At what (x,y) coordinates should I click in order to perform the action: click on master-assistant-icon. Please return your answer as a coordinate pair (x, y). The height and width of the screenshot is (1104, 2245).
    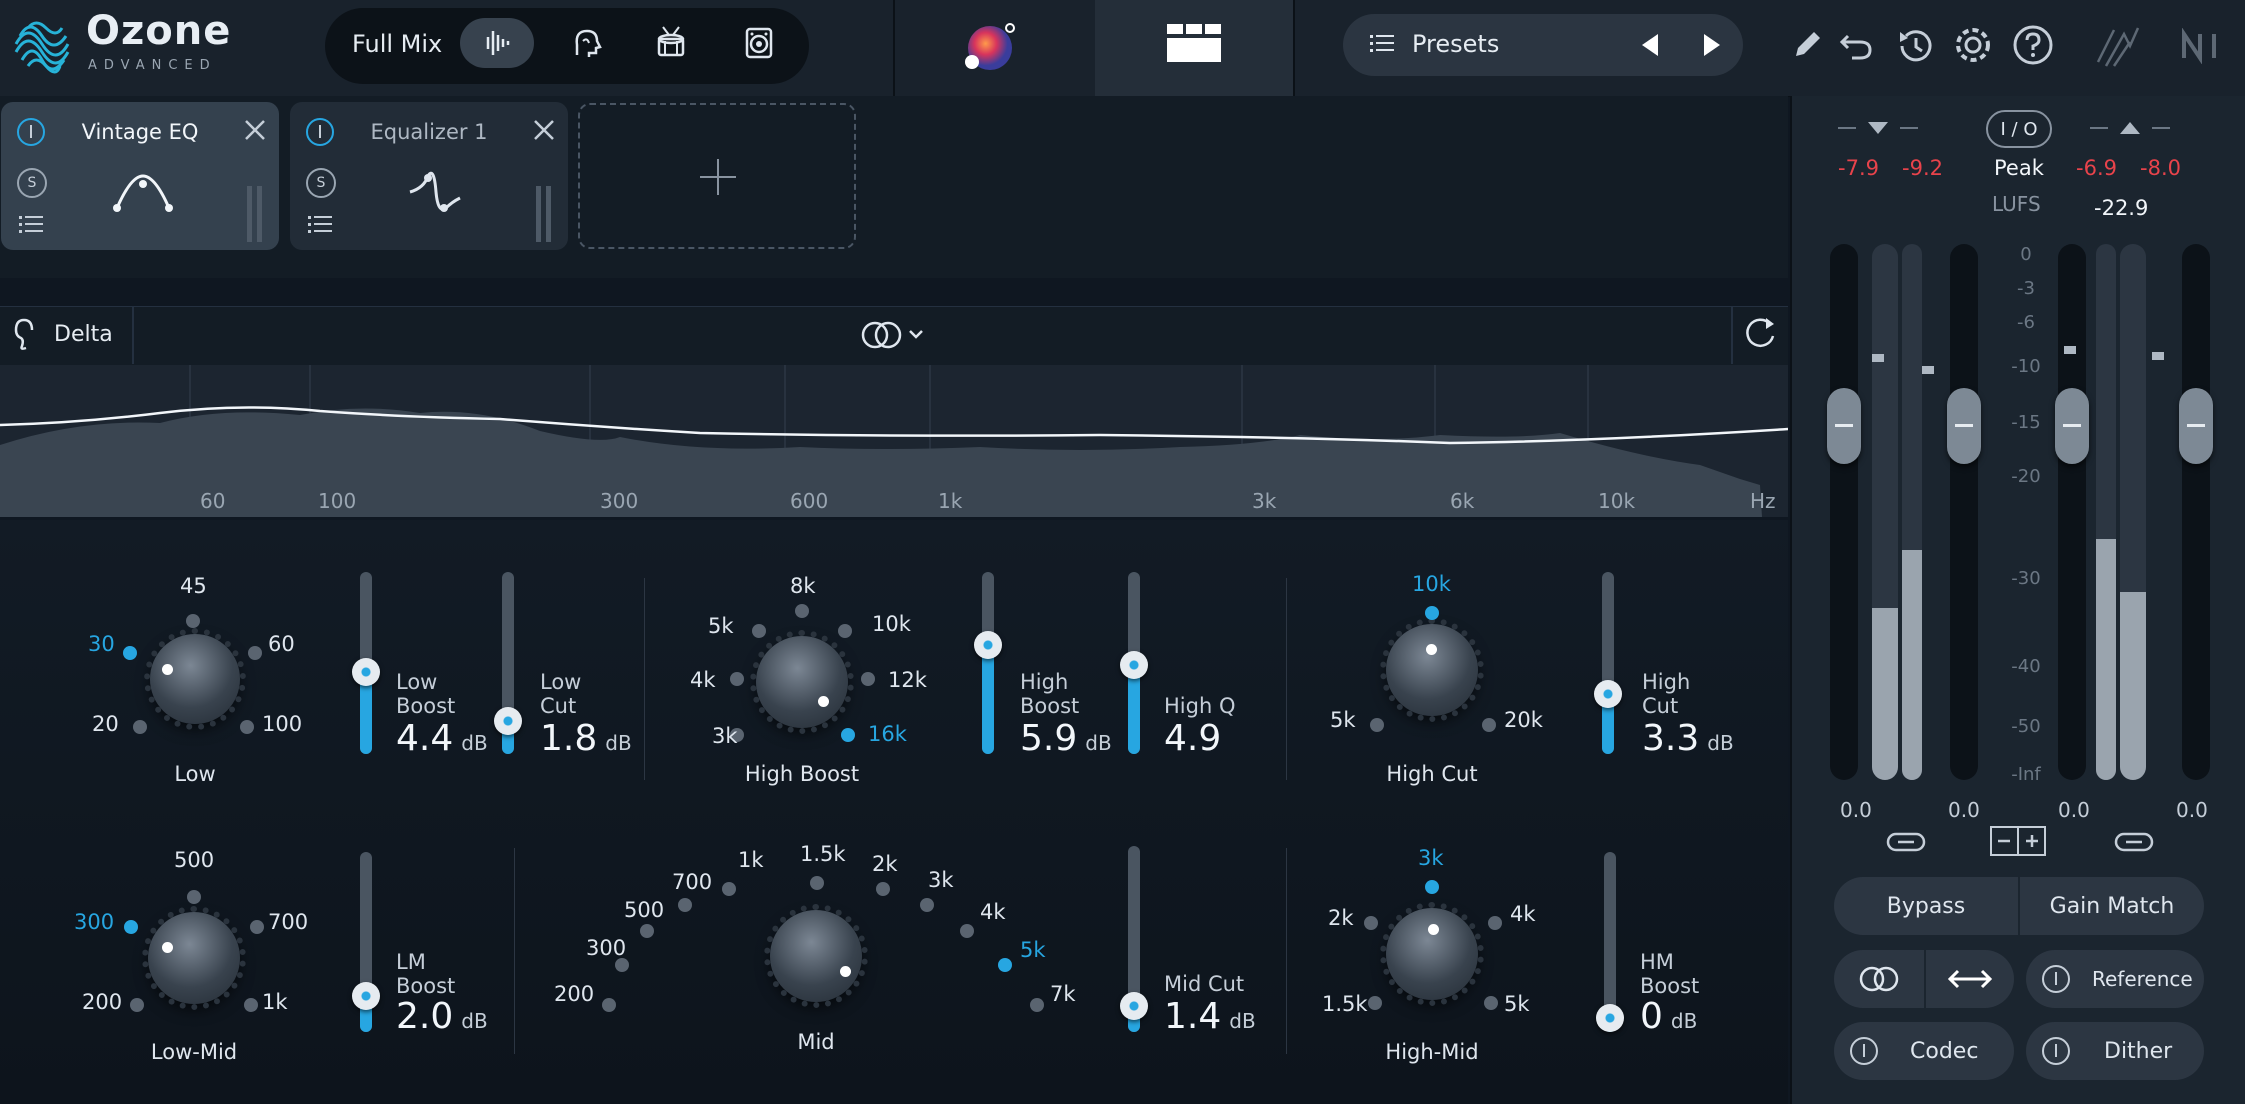
    Looking at the image, I should click on (990, 48).